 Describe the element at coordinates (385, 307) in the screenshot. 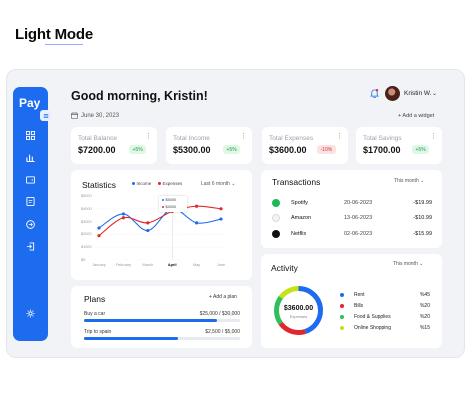

I see `activity-legend-item: Bills %20` at that location.